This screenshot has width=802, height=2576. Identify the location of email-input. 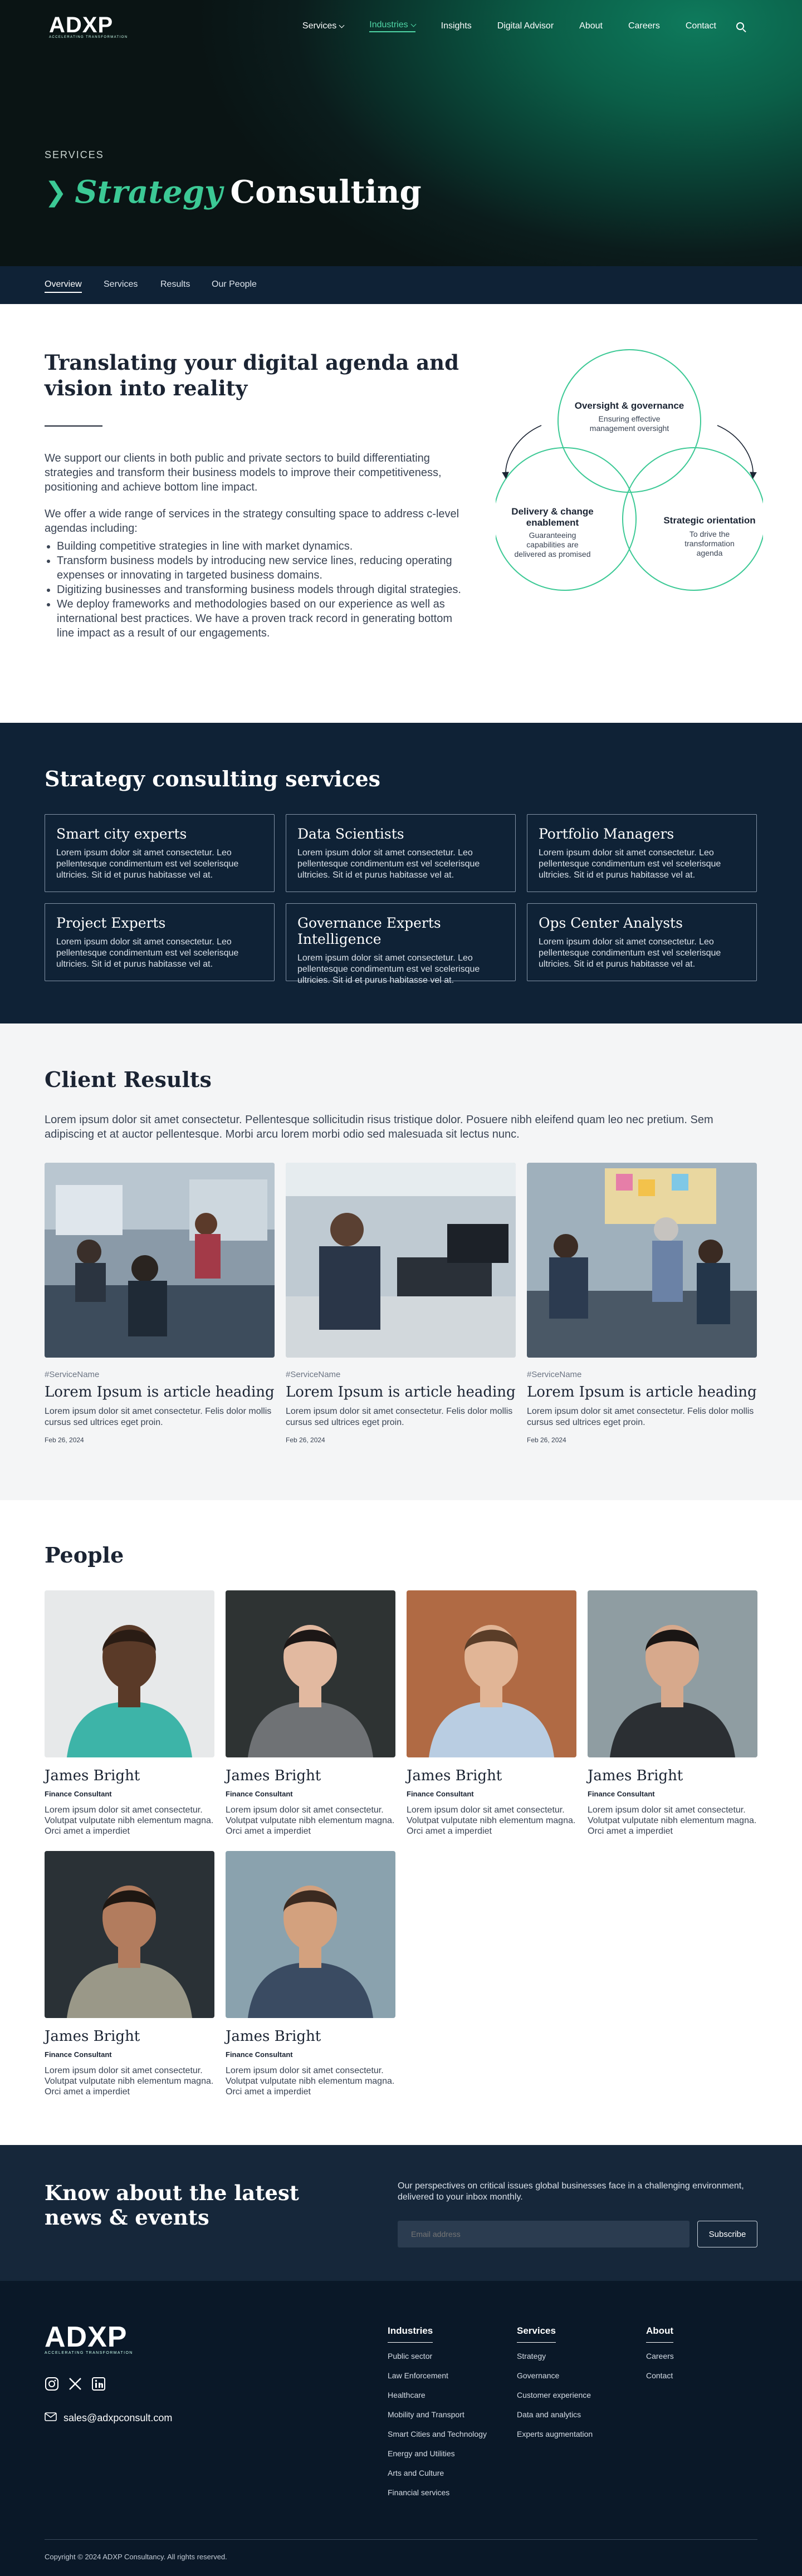
(543, 2234).